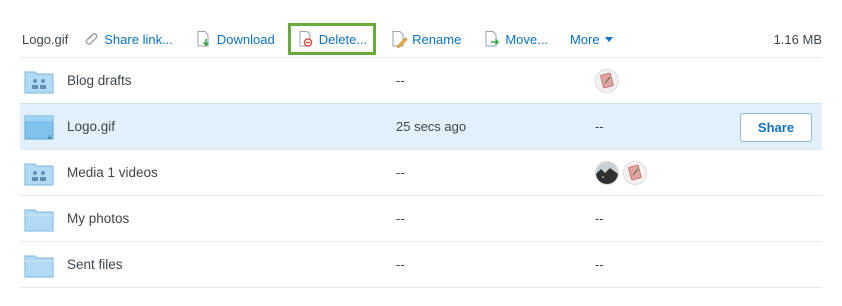 This screenshot has width=842, height=306. What do you see at coordinates (400, 39) in the screenshot?
I see `rename-pencil-icon` at bounding box center [400, 39].